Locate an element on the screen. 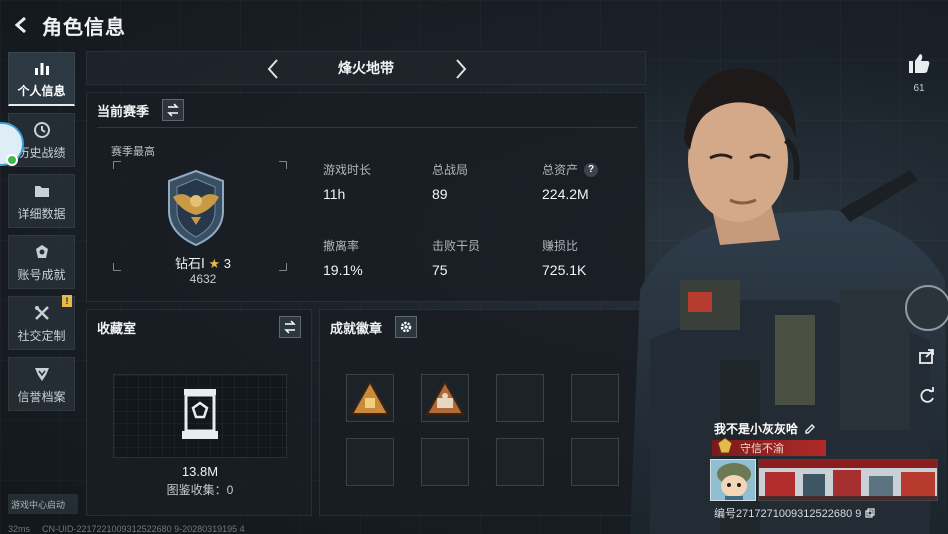 The height and width of the screenshot is (534, 948). diamond-rank-emblem-icon is located at coordinates (196, 208).